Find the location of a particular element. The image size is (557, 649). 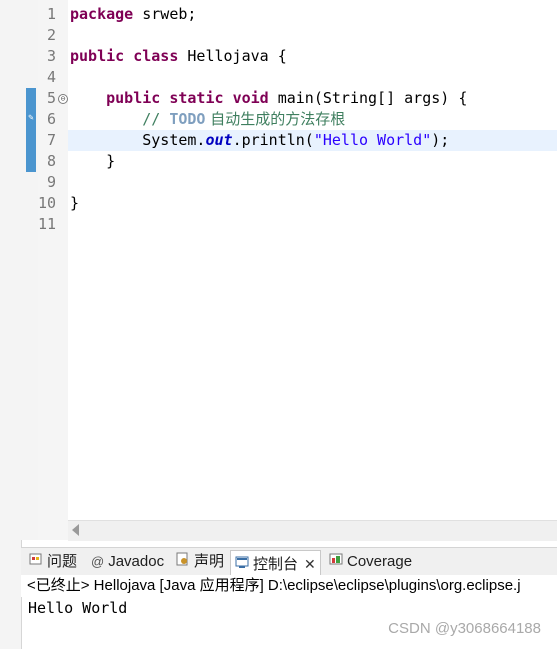

horizontal-scrollbar is located at coordinates (312, 530).